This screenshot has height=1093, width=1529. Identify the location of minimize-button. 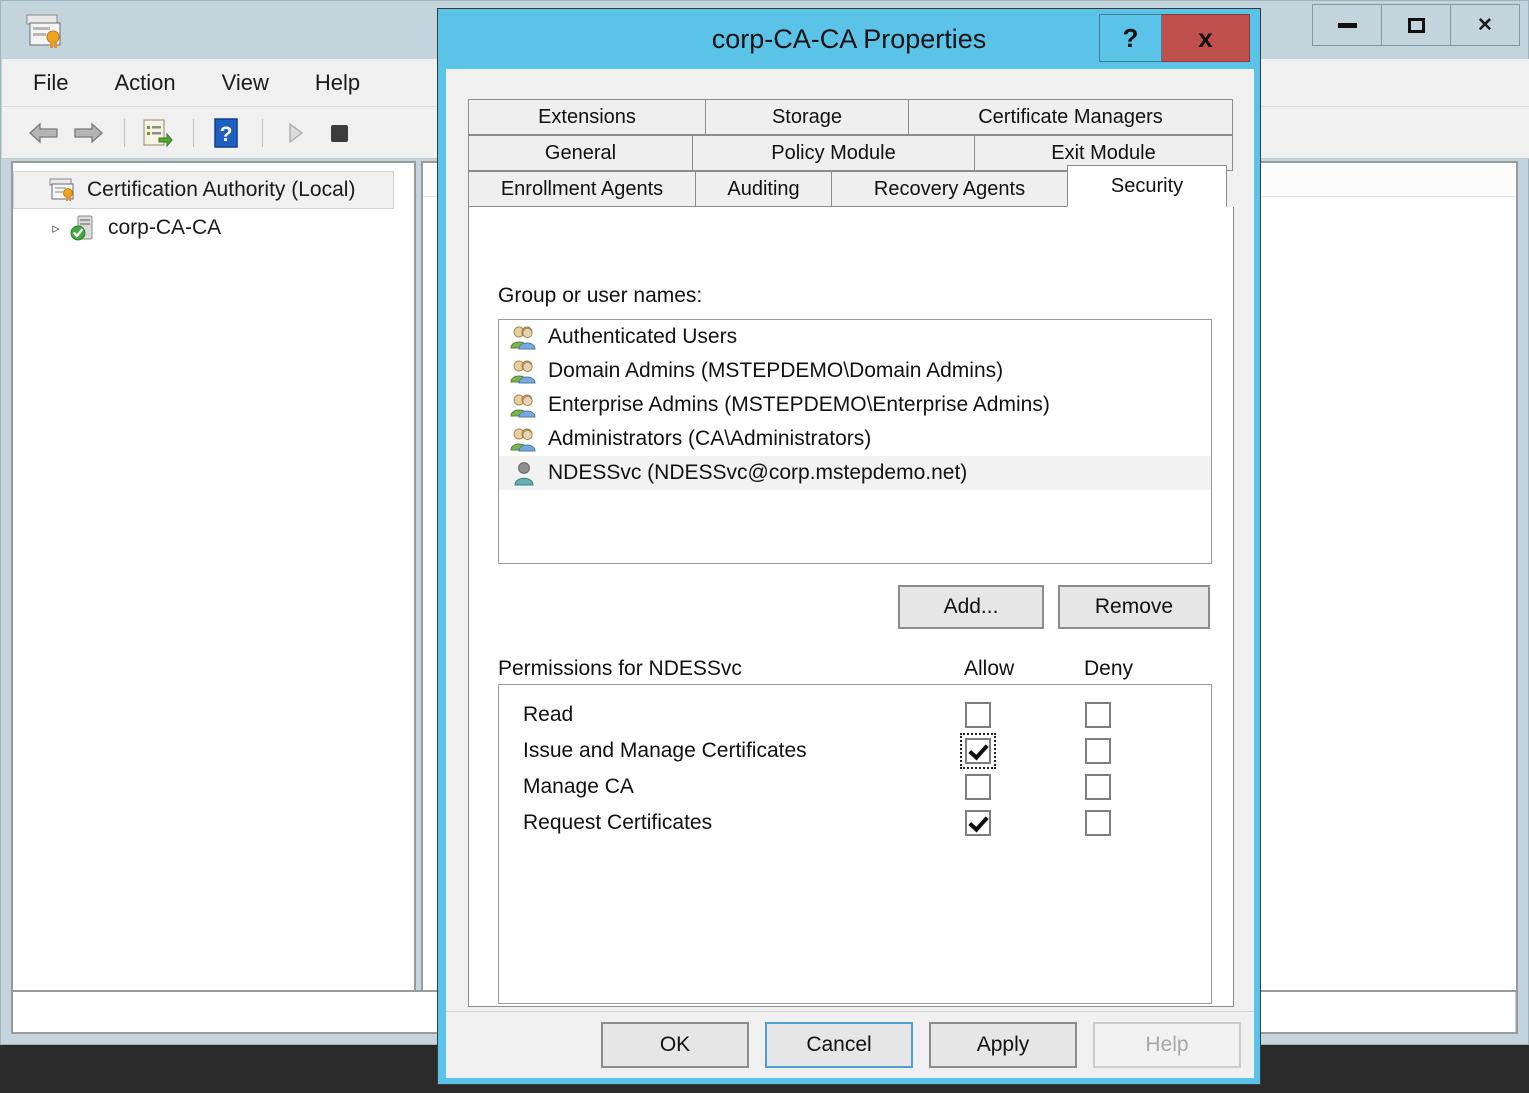
(1347, 25).